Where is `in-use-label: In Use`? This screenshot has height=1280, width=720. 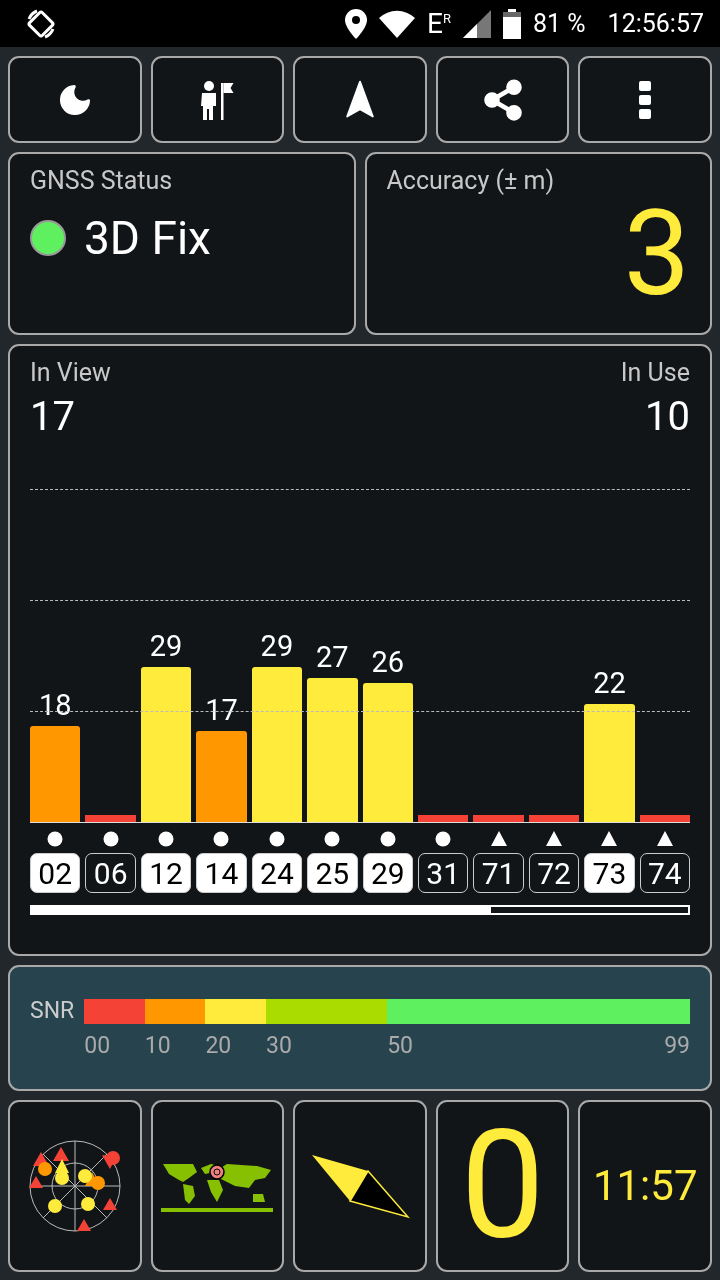 in-use-label: In Use is located at coordinates (655, 372).